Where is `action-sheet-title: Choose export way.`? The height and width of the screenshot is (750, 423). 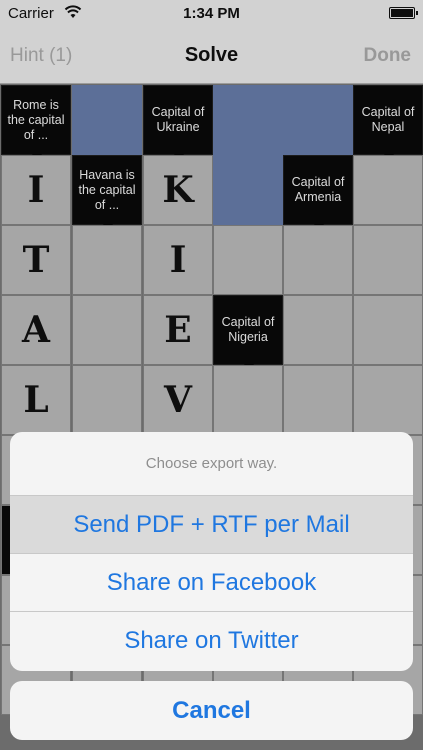
action-sheet-title: Choose export way. is located at coordinates (211, 464).